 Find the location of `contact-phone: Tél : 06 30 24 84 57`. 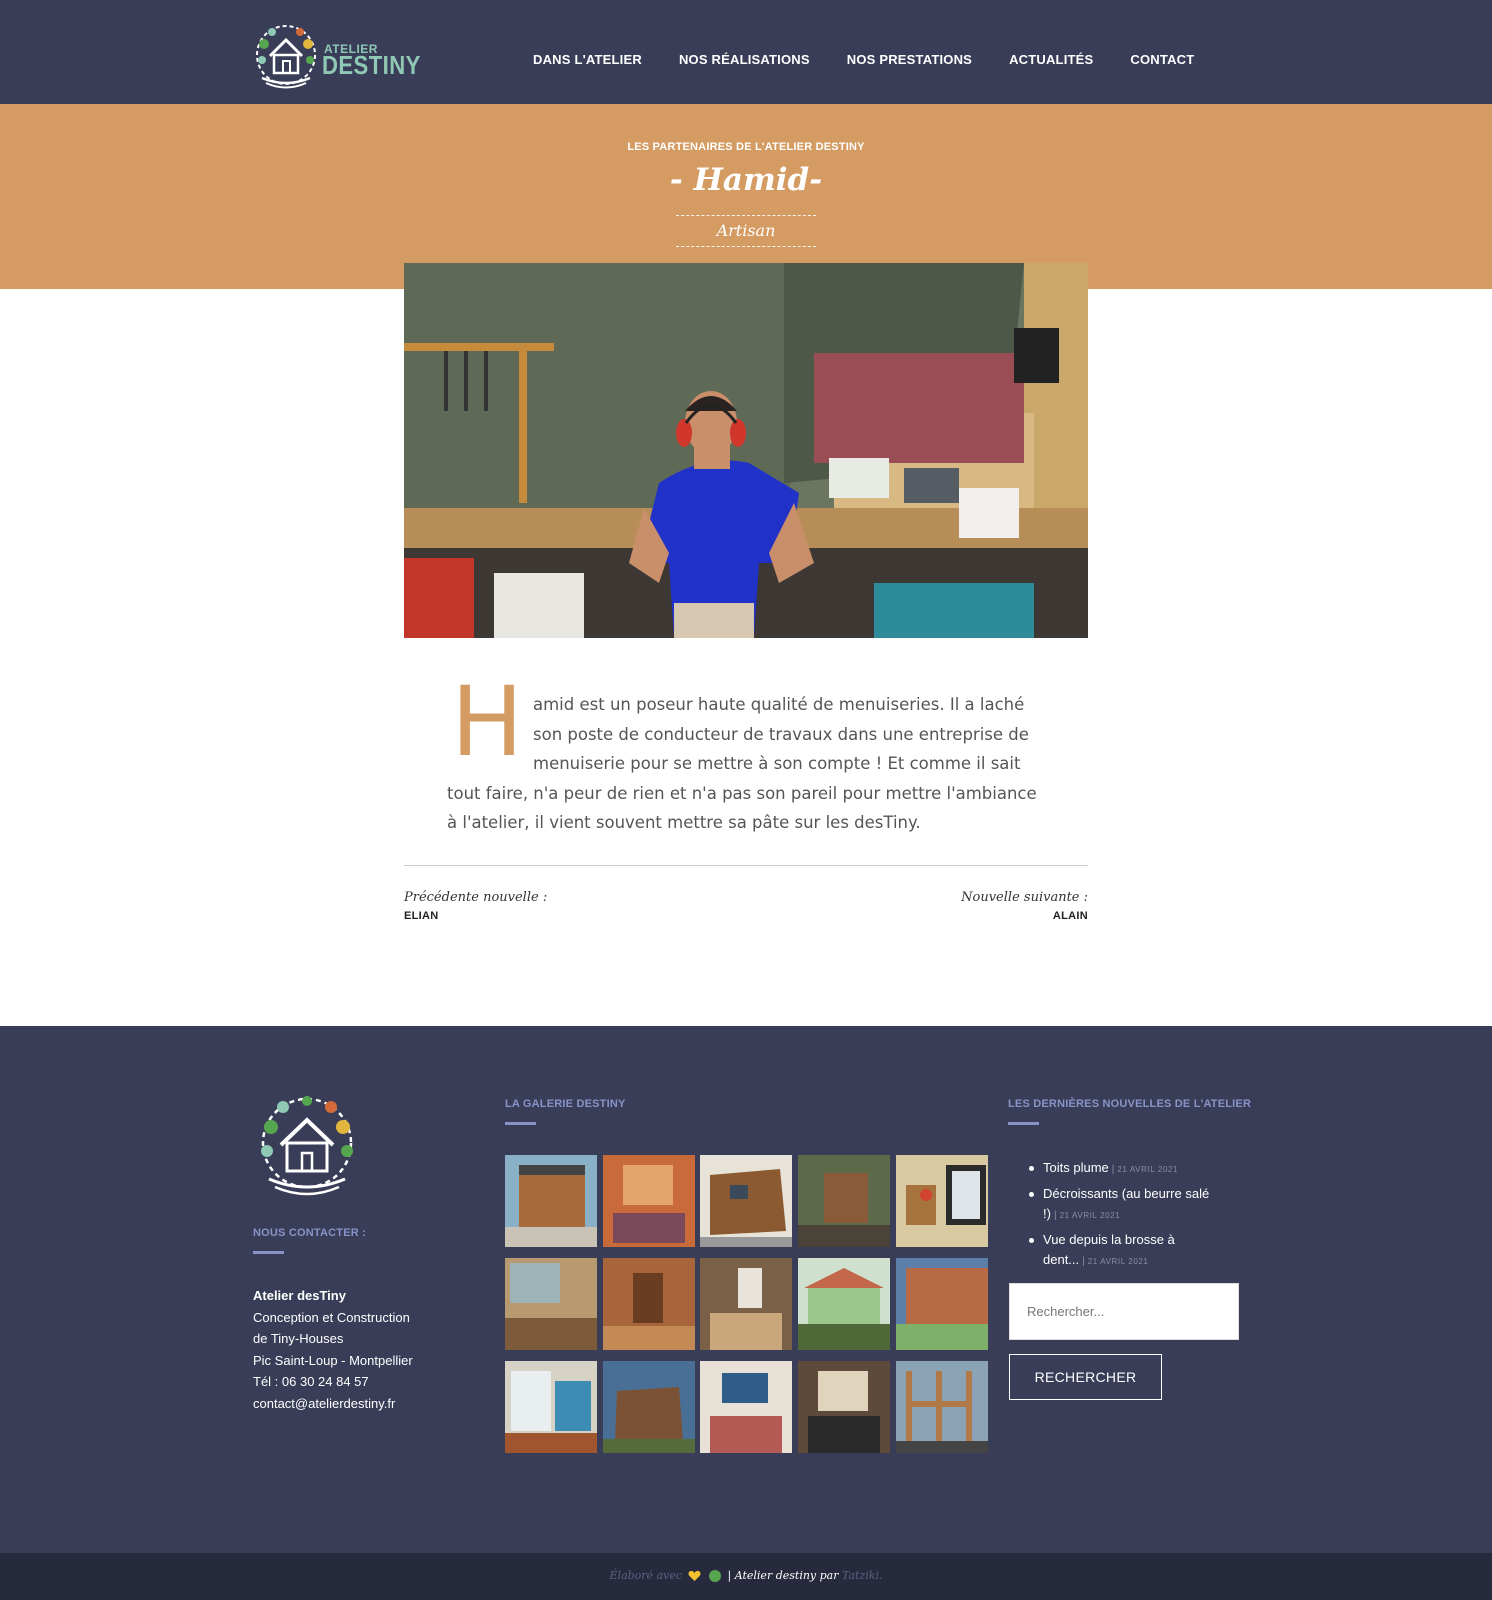

contact-phone: Tél : 06 30 24 84 57 is located at coordinates (311, 1381).